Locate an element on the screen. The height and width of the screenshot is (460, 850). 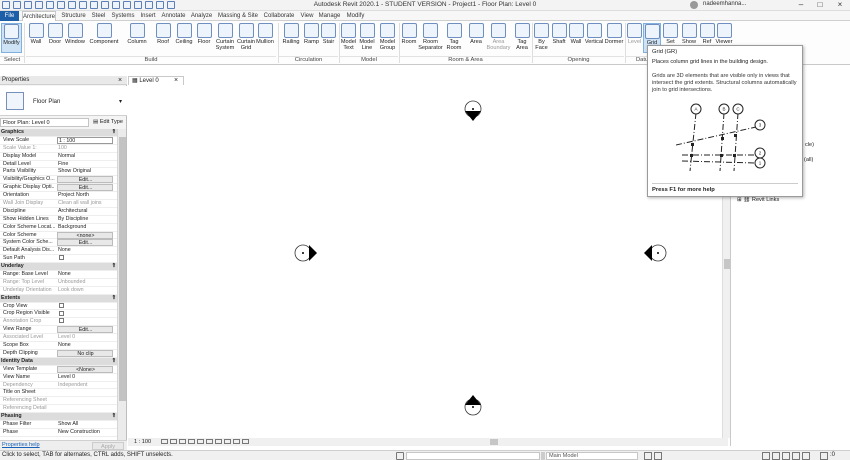
instance-selector: Floor Plan: Level 0 is located at coordinates (44, 122).